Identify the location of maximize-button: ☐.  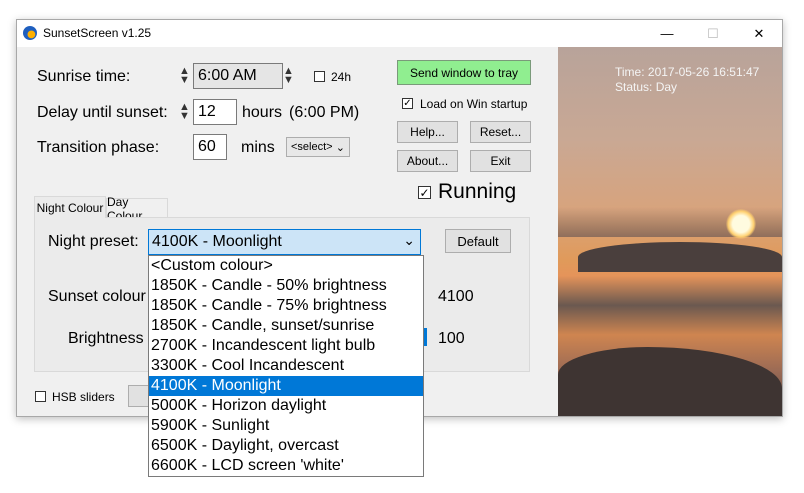
(713, 33).